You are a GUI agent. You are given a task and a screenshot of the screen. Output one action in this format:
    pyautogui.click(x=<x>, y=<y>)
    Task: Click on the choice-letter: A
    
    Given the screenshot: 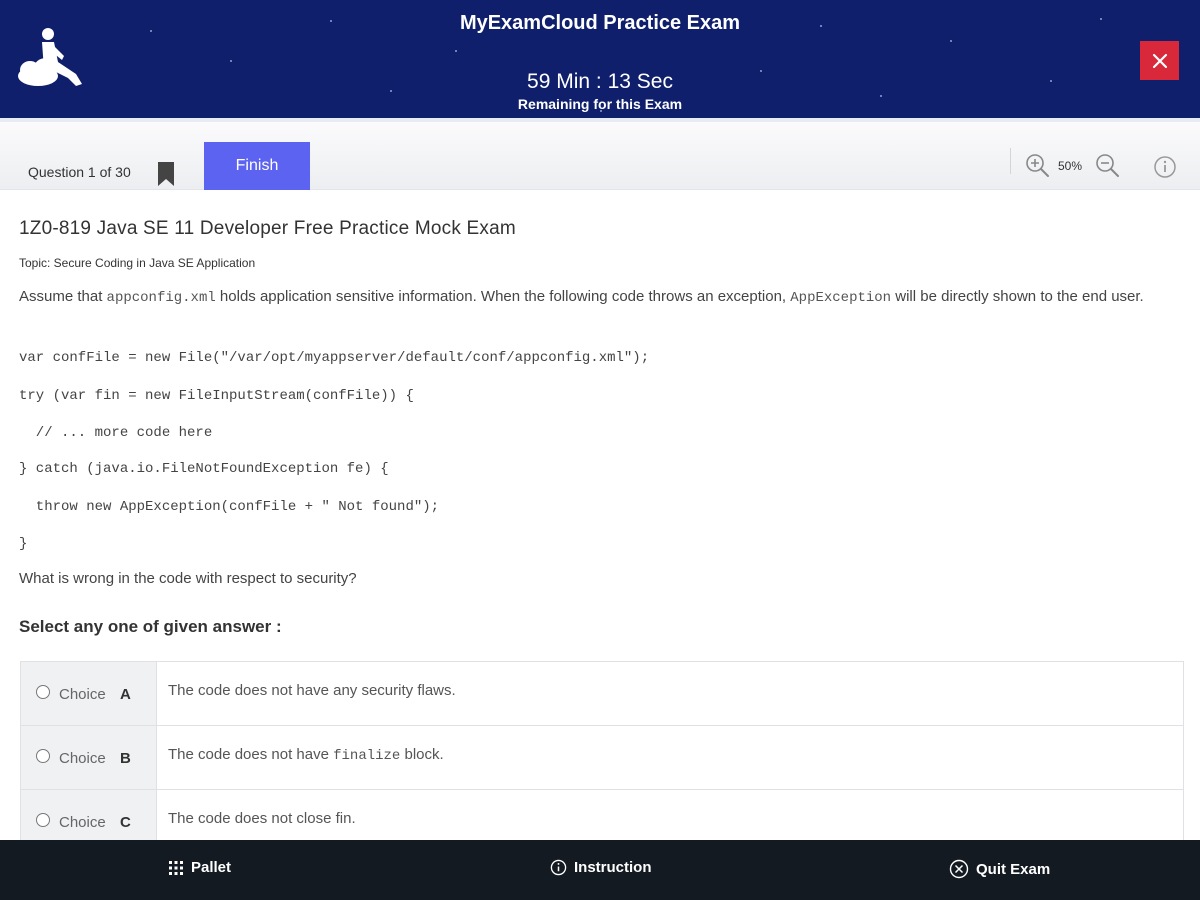 What is the action you would take?
    pyautogui.click(x=125, y=694)
    